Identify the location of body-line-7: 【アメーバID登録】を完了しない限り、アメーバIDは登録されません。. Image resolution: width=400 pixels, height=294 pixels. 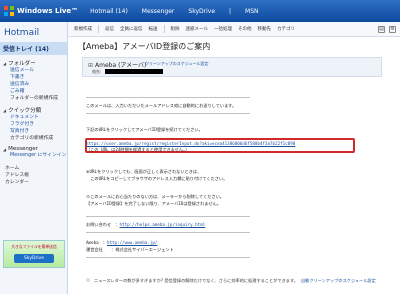
(153, 203).